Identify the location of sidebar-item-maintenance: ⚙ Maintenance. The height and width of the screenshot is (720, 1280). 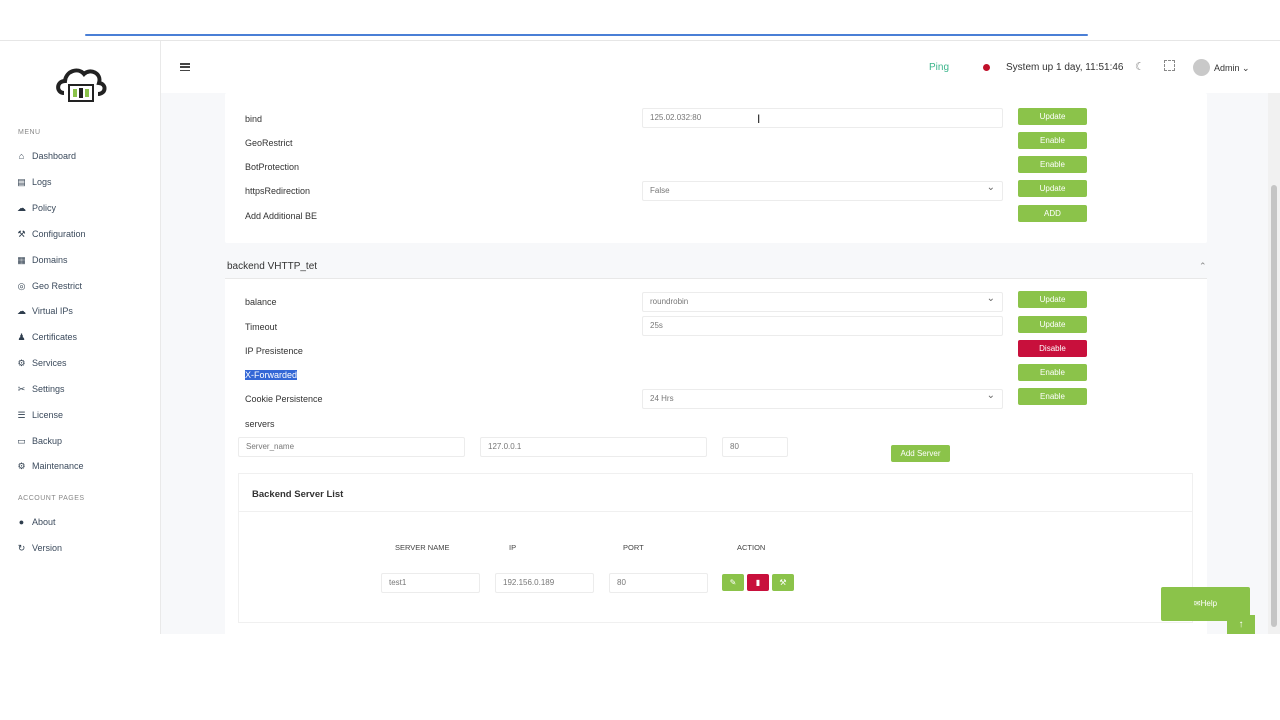
(50, 466).